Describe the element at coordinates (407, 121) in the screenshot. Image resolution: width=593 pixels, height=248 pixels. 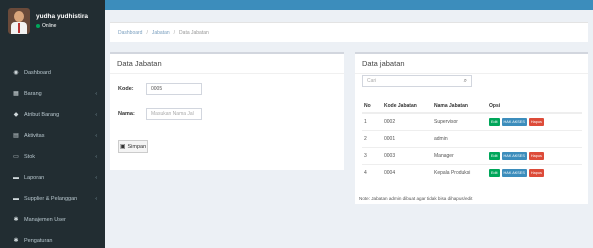
I see `cell-kode: 0002` at that location.